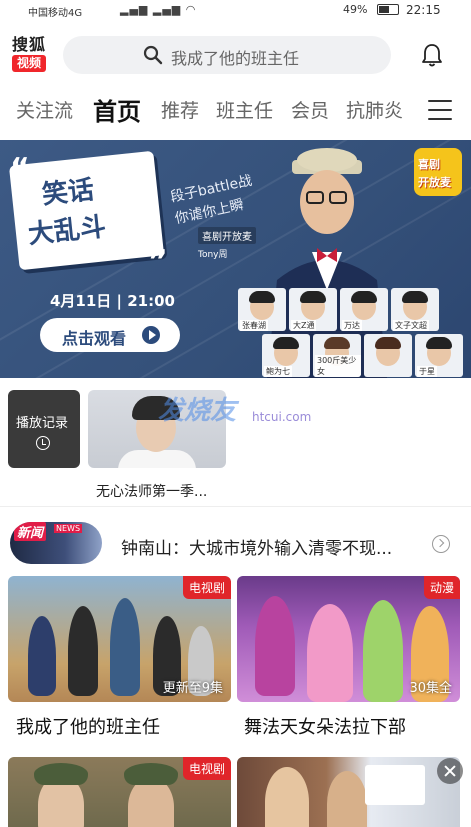 Image resolution: width=471 pixels, height=827 pixels. Describe the element at coordinates (55, 13) in the screenshot. I see `carrier-label: 中国移动4G` at that location.